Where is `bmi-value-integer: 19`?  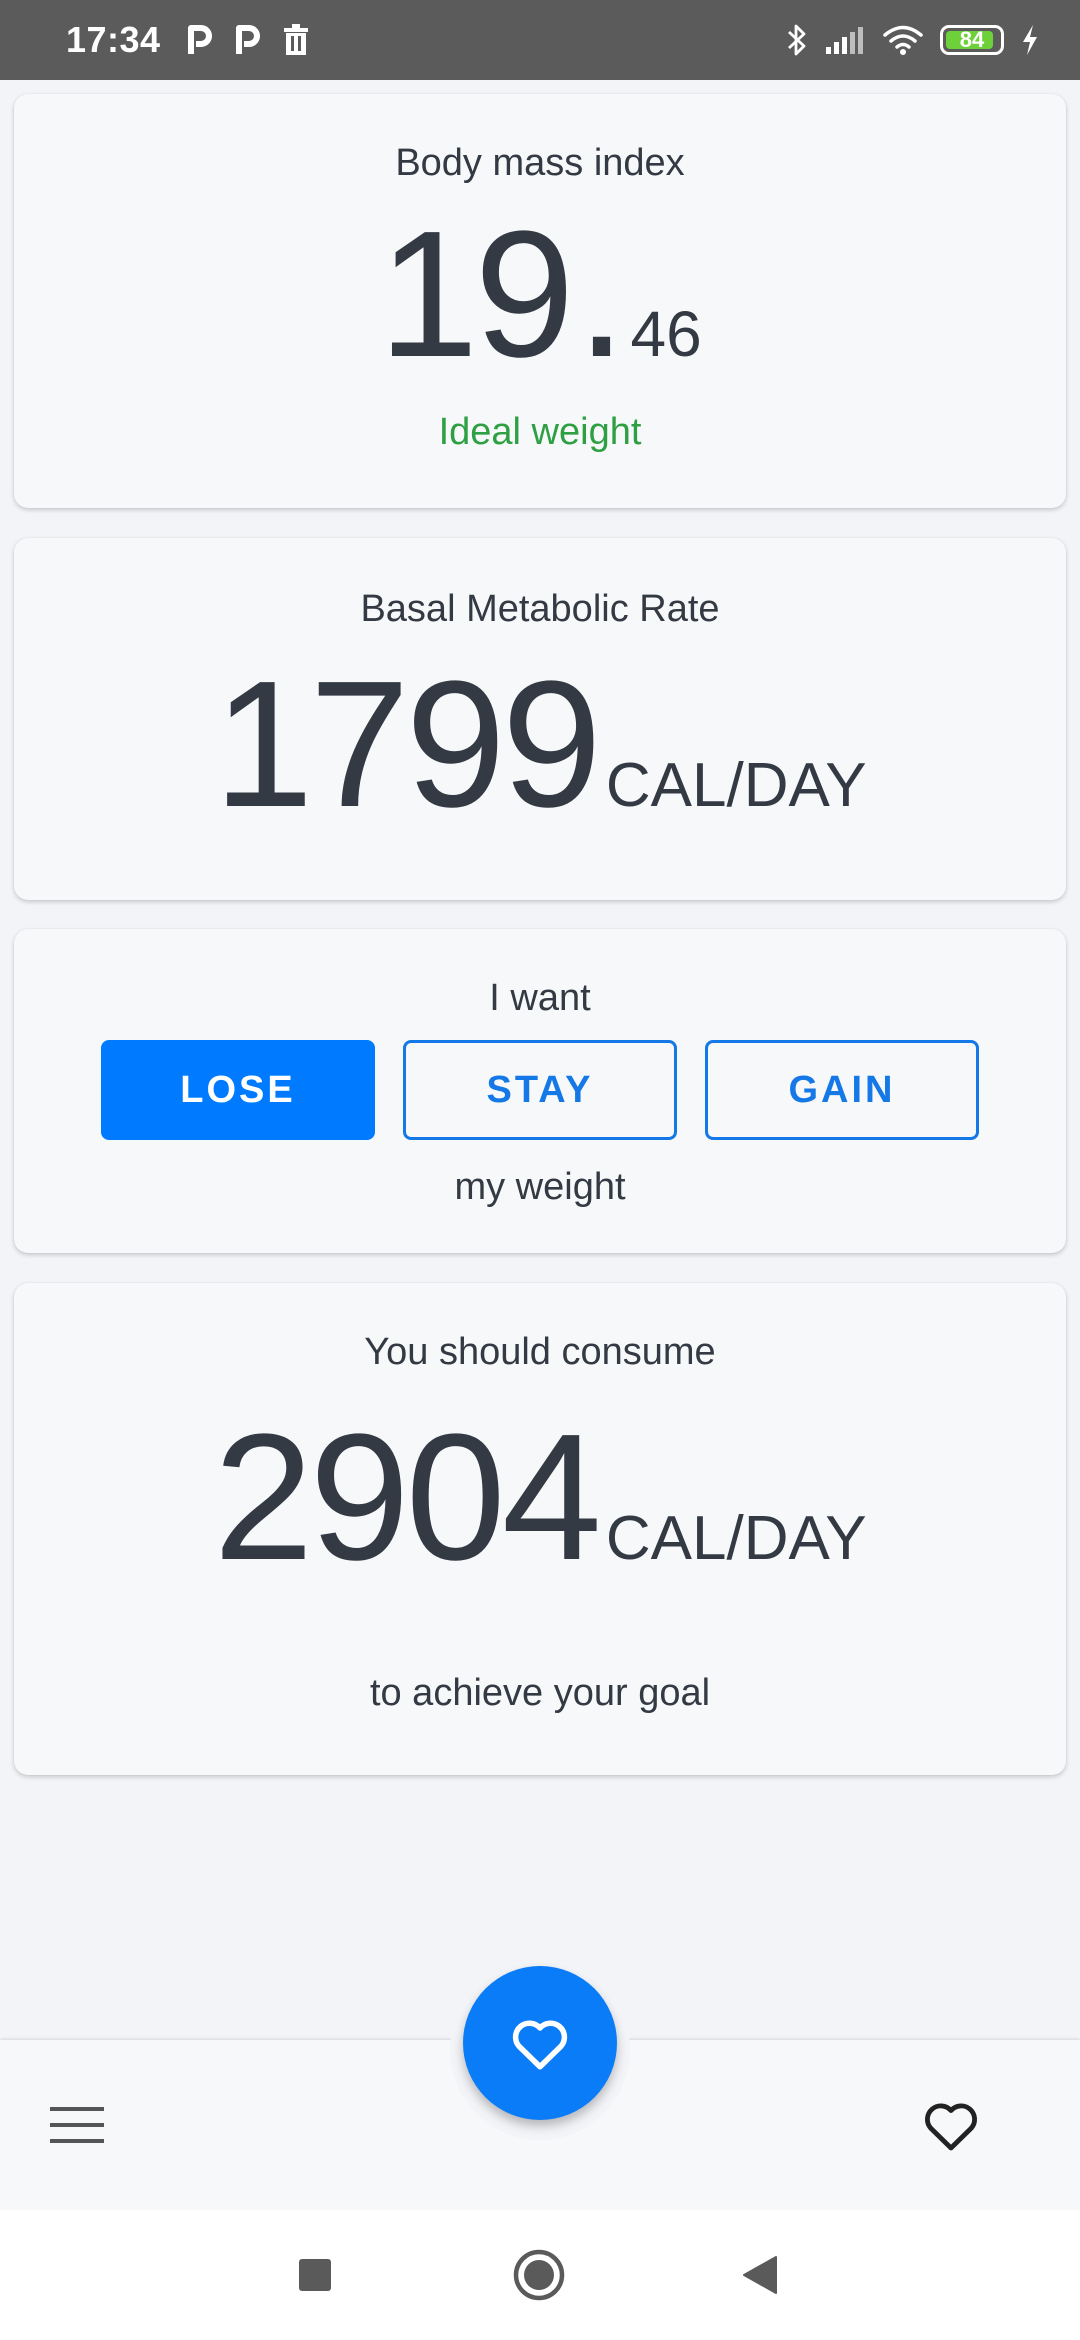 bmi-value-integer: 19 is located at coordinates (476, 294).